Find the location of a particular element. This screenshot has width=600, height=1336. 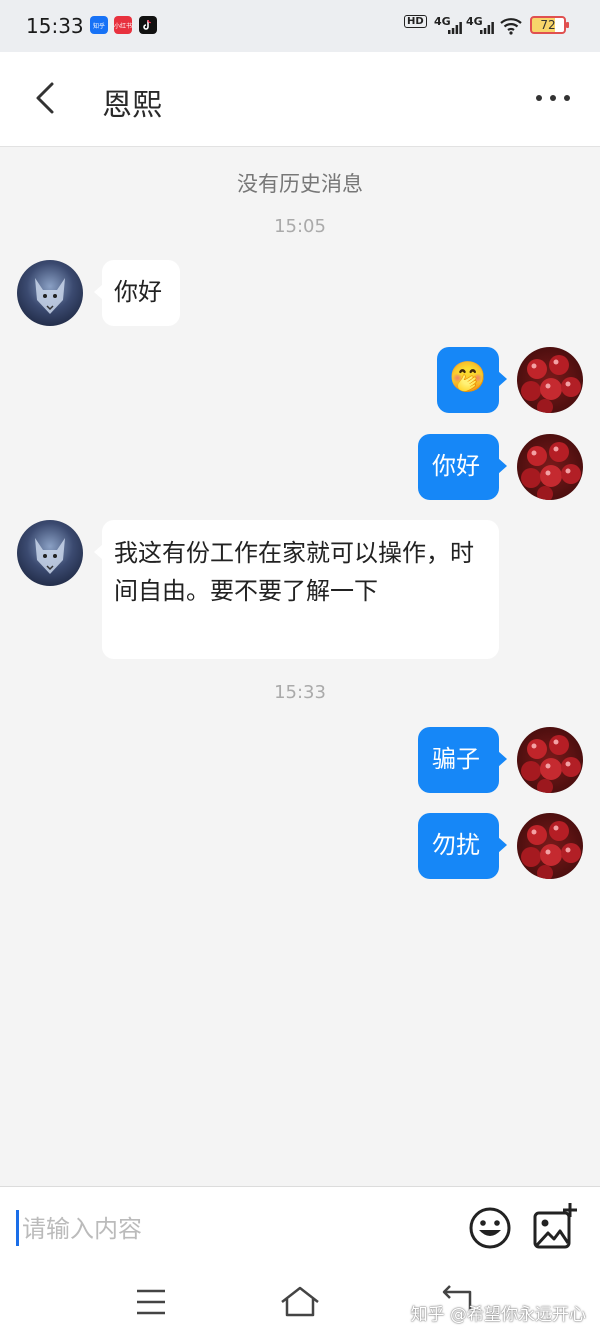

send-image-button is located at coordinates (555, 1226).